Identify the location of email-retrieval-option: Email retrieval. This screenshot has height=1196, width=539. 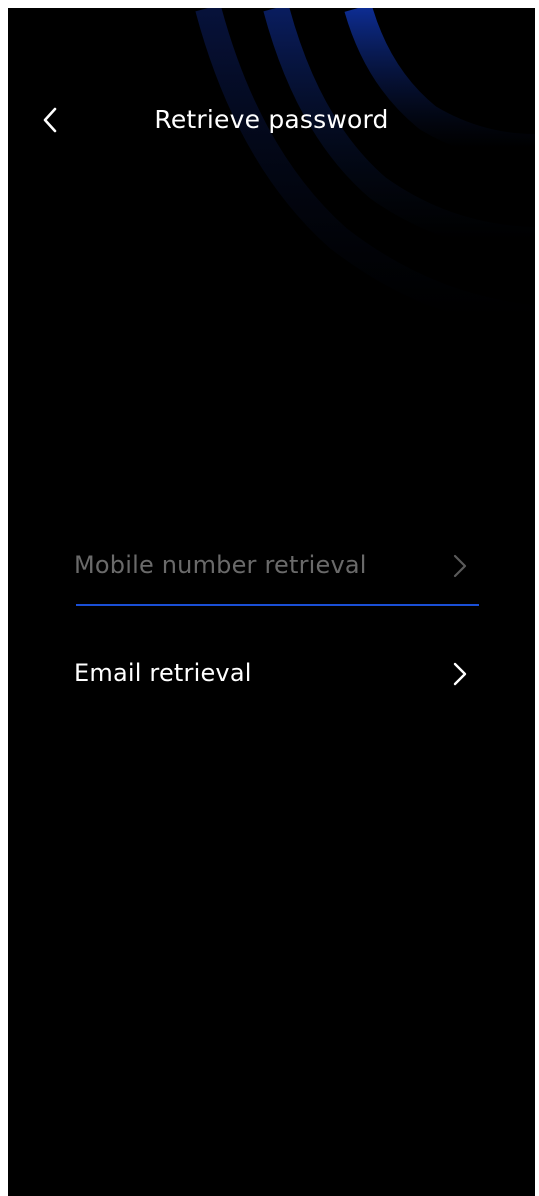
(276, 677).